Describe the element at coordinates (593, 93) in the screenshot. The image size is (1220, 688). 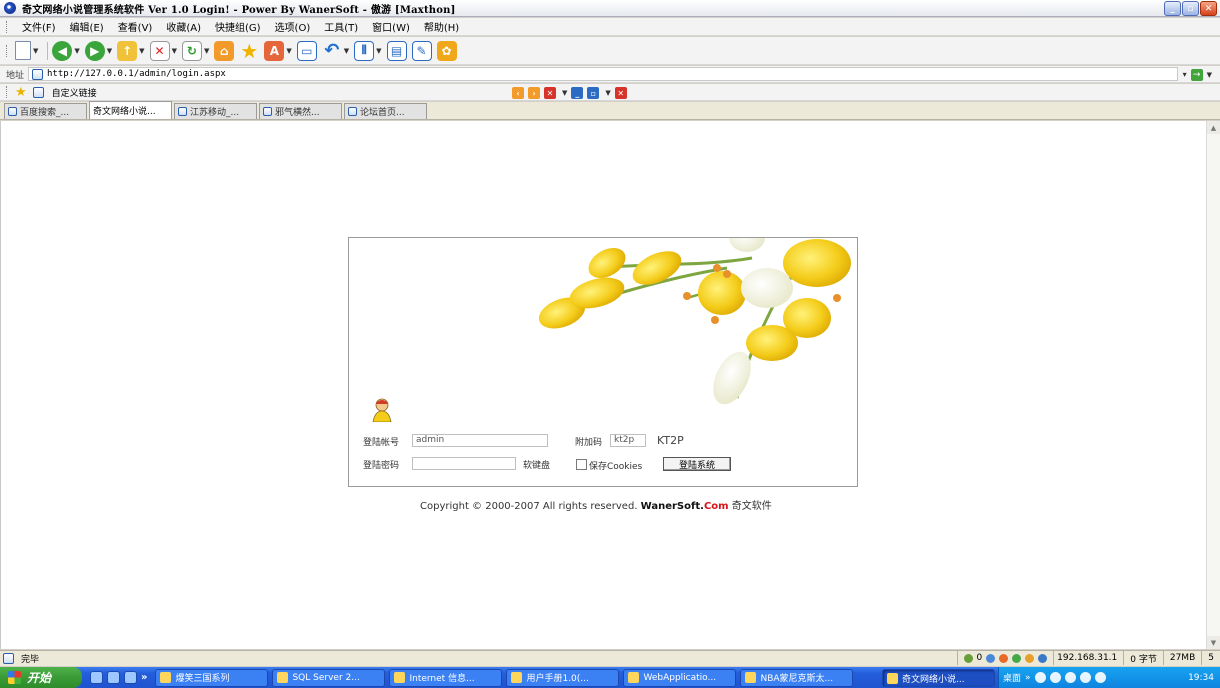
I see `restore-tab-icon: ▫` at that location.